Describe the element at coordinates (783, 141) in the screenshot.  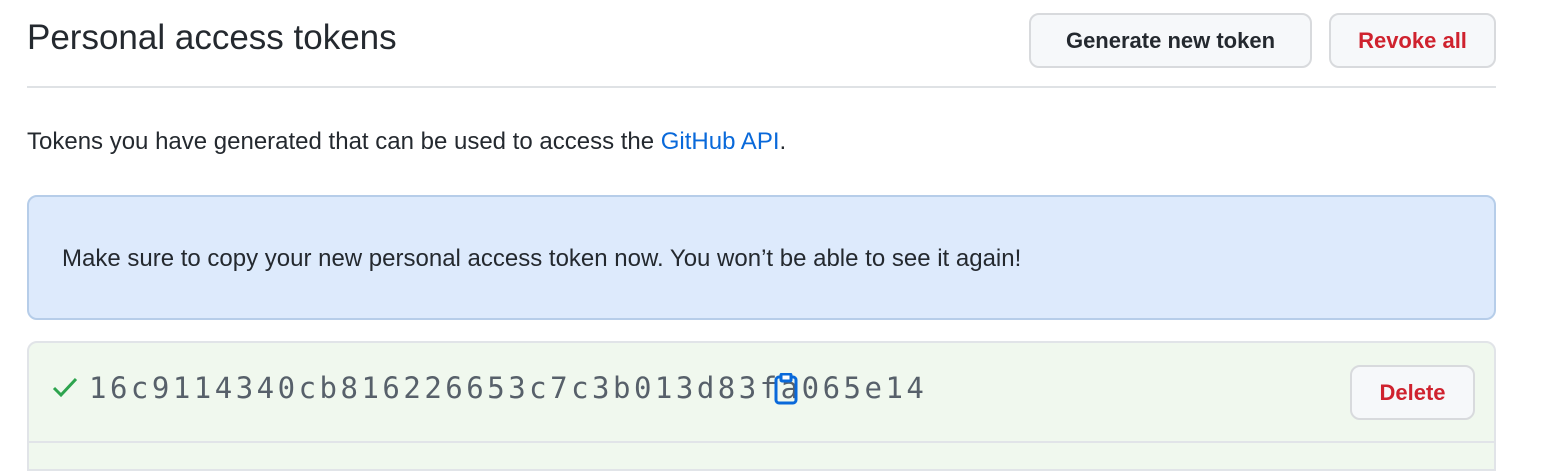
I see `intro-suffix: .` at that location.